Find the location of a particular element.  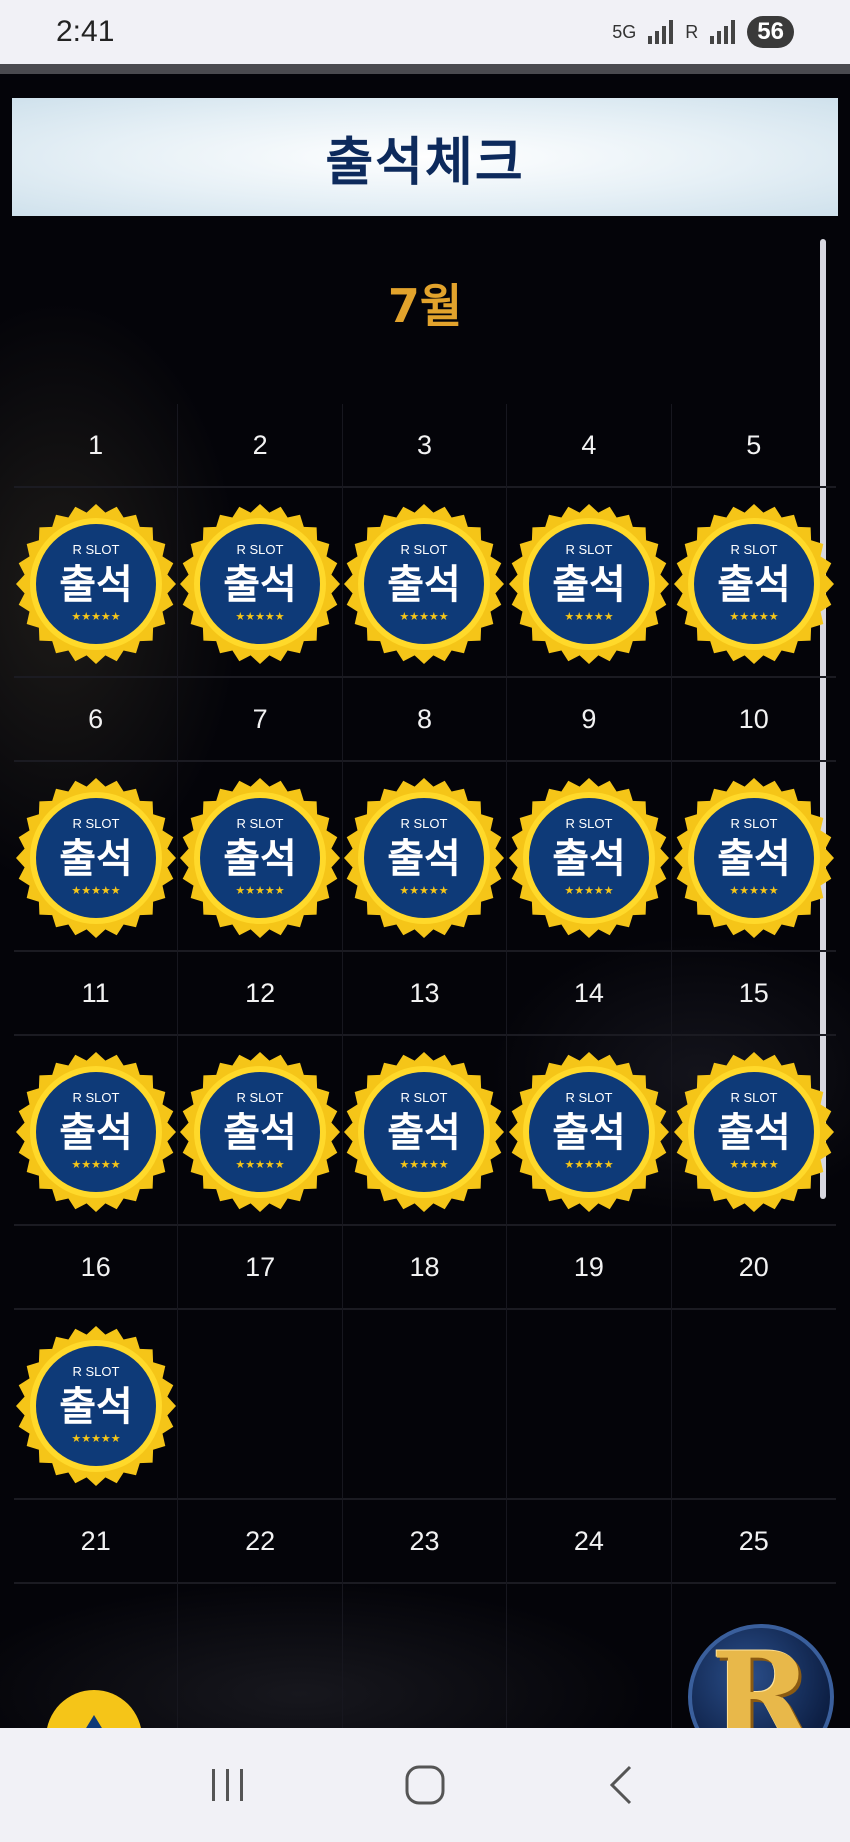

day-number: 11 is located at coordinates (96, 994).